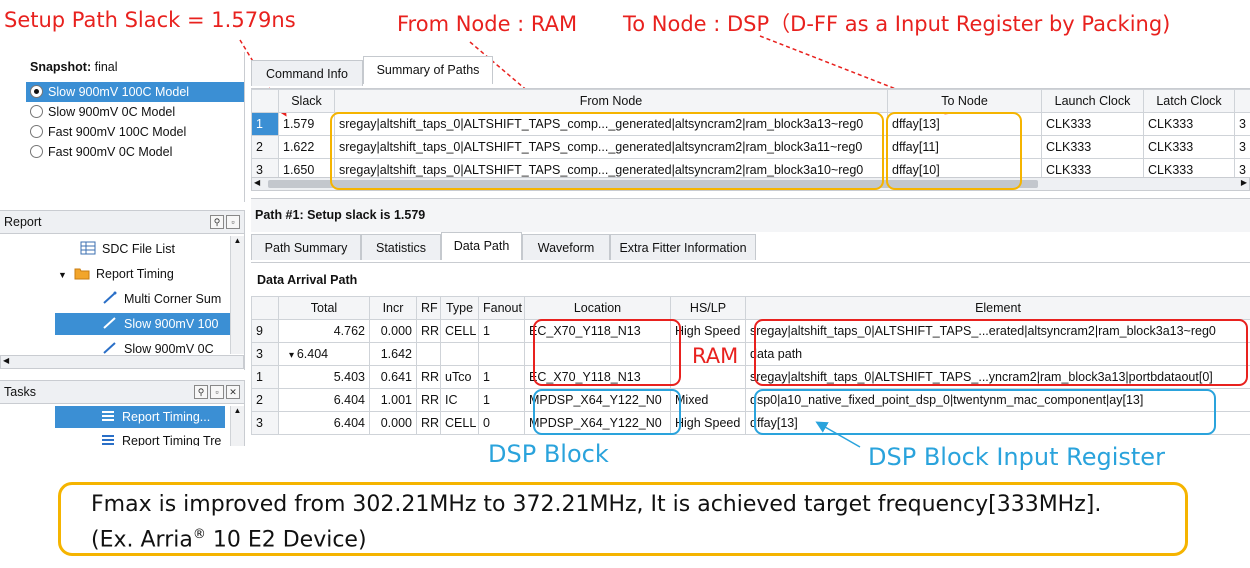 The image size is (1250, 568). I want to click on arrival_table-cell: uTco, so click(459, 377).